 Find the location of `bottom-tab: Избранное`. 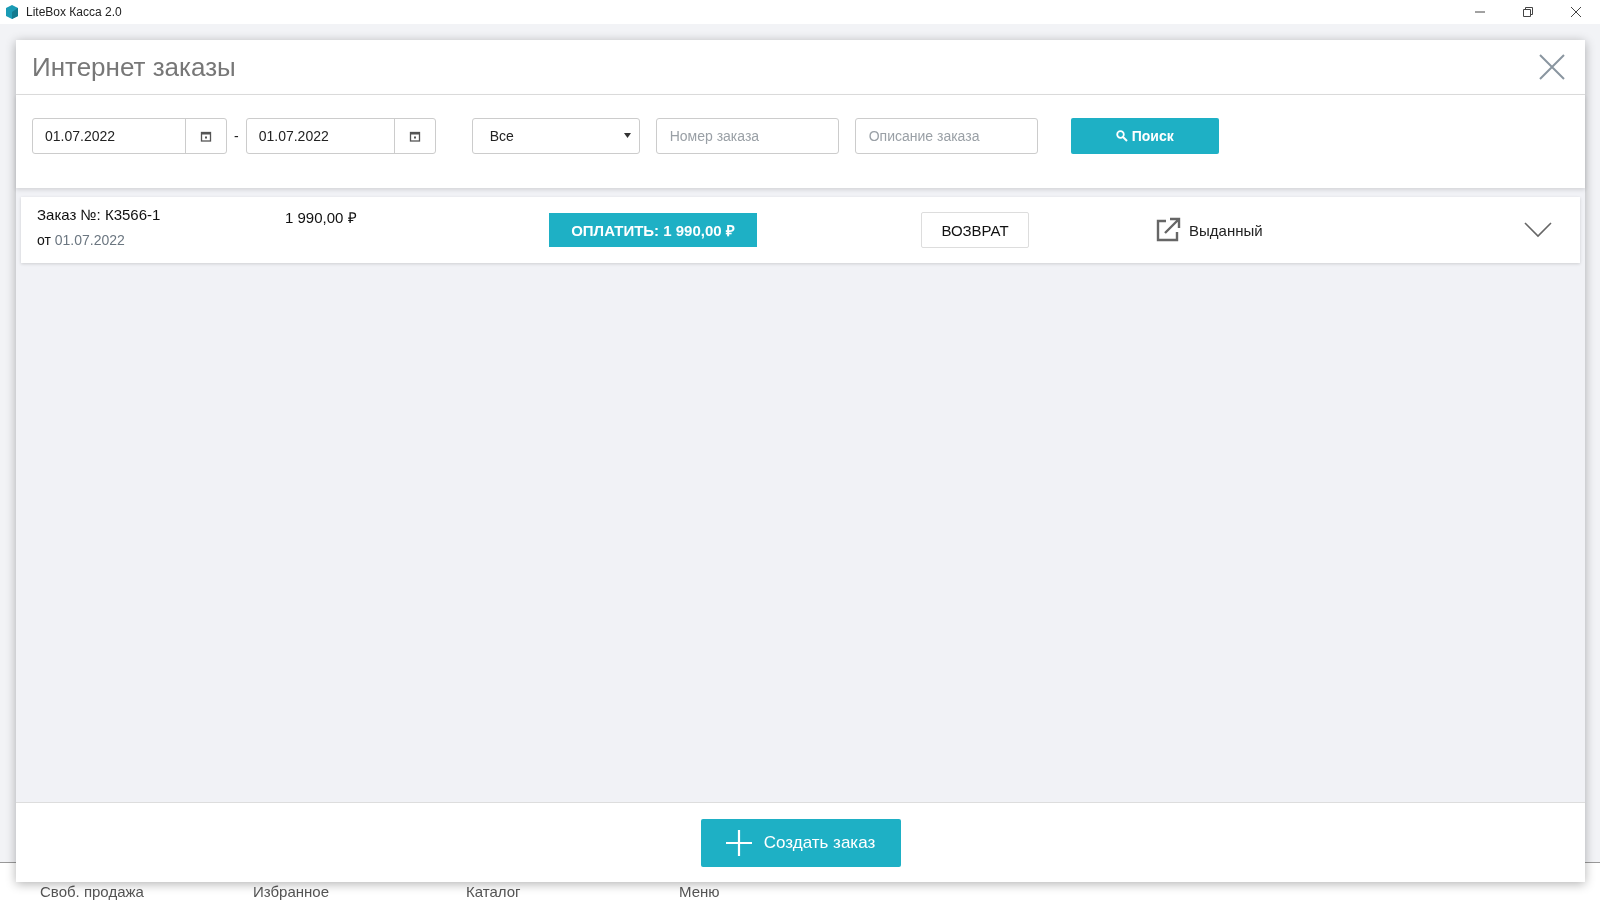

bottom-tab: Избранное is located at coordinates (359, 892).